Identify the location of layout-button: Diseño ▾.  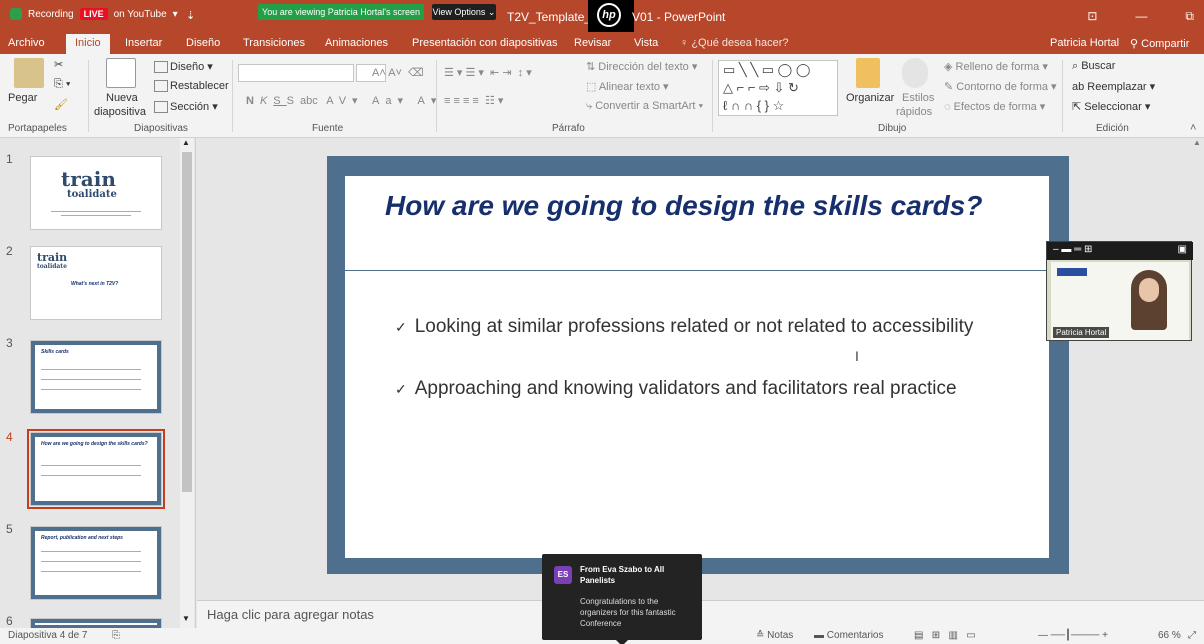
(183, 67).